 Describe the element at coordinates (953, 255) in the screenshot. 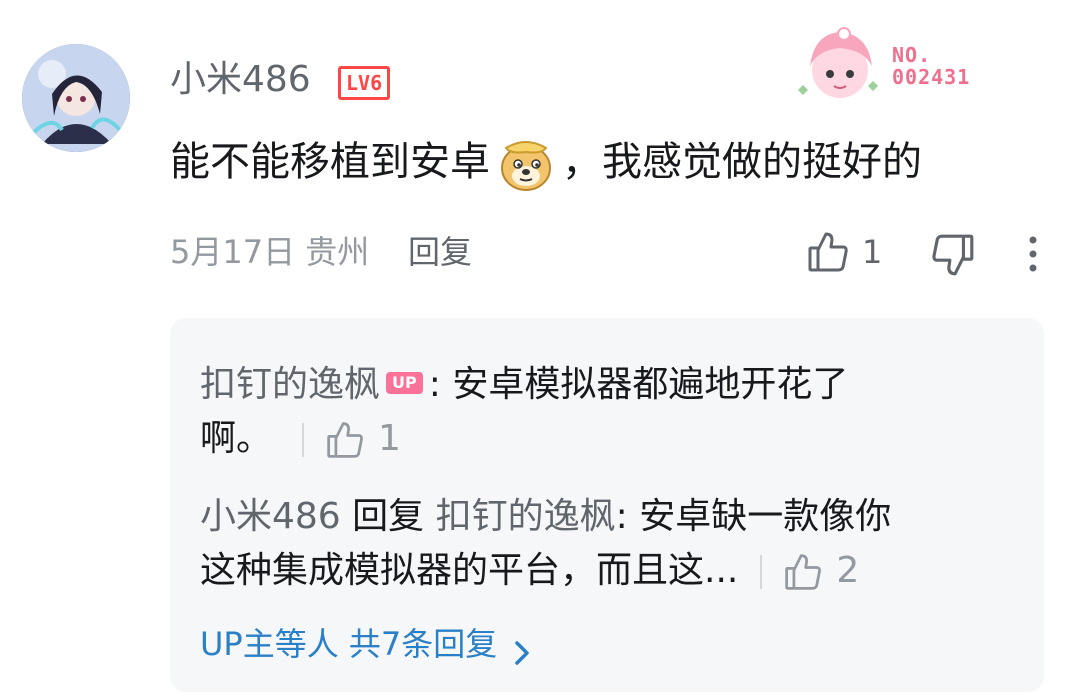

I see `thumb-down-icon` at that location.